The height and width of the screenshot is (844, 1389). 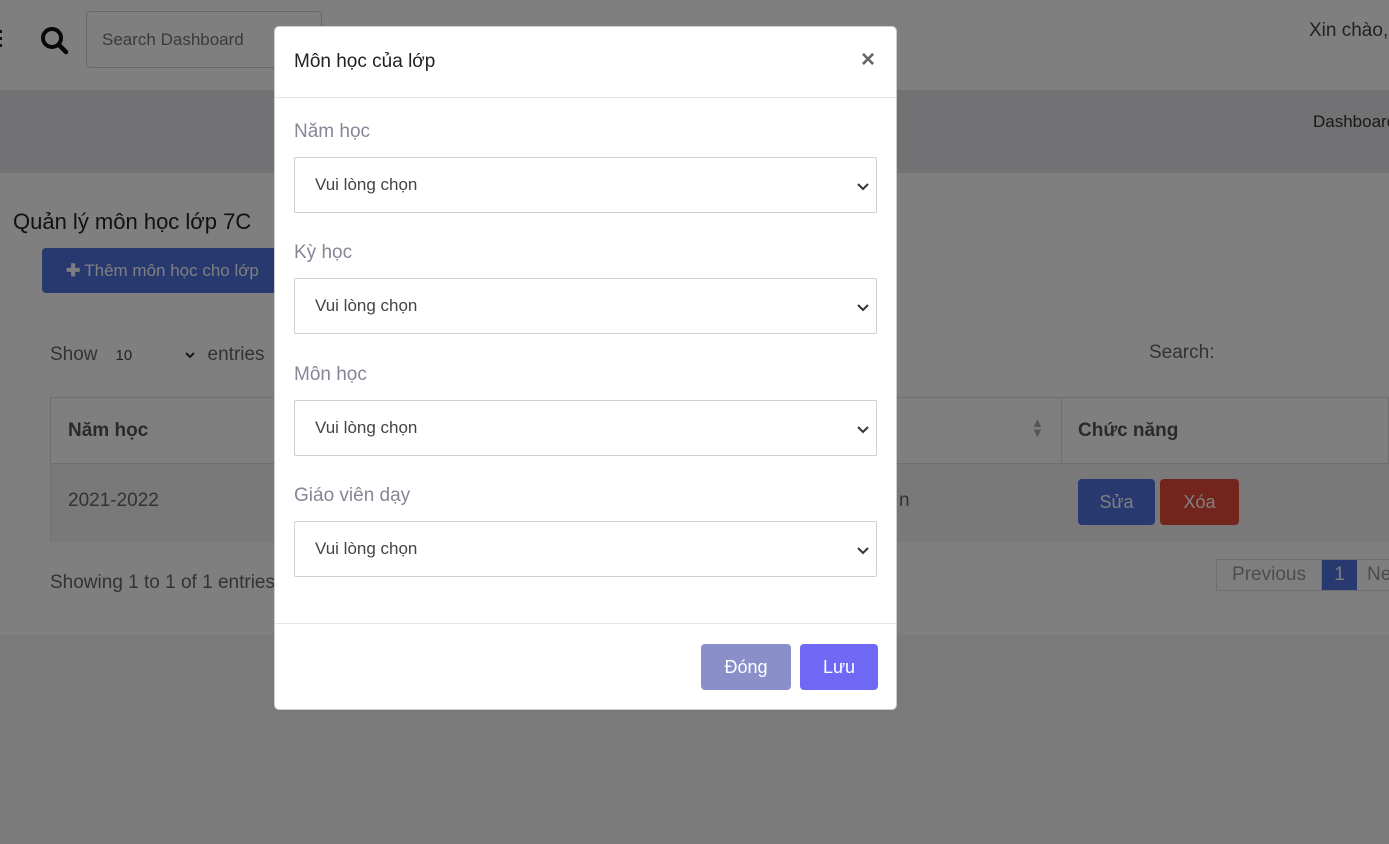 What do you see at coordinates (585, 306) in the screenshot?
I see `select-ky-hoc: Vui lòng chọn` at bounding box center [585, 306].